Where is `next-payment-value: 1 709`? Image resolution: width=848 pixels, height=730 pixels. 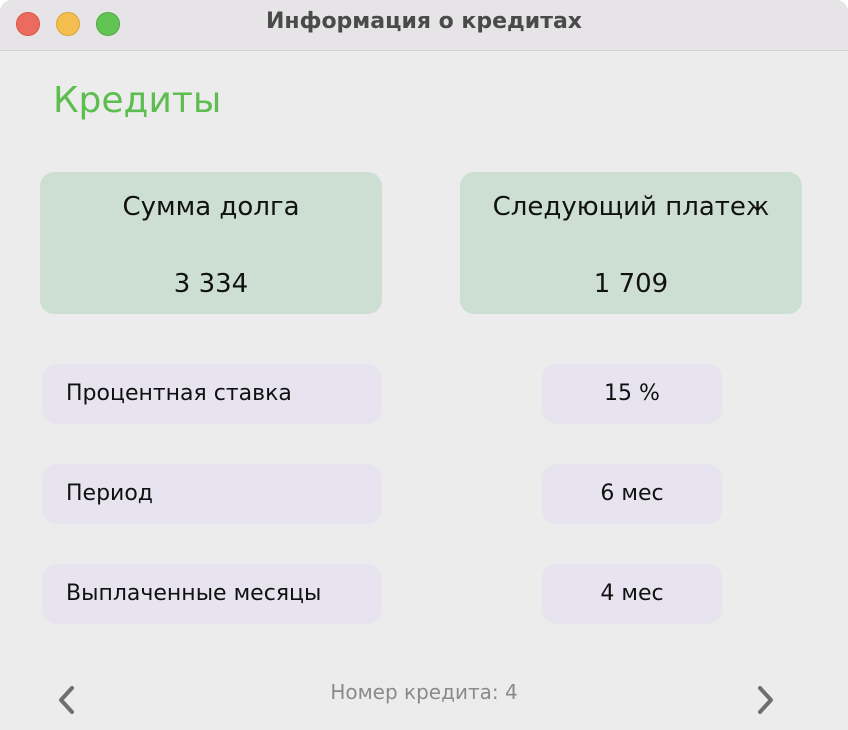 next-payment-value: 1 709 is located at coordinates (631, 284).